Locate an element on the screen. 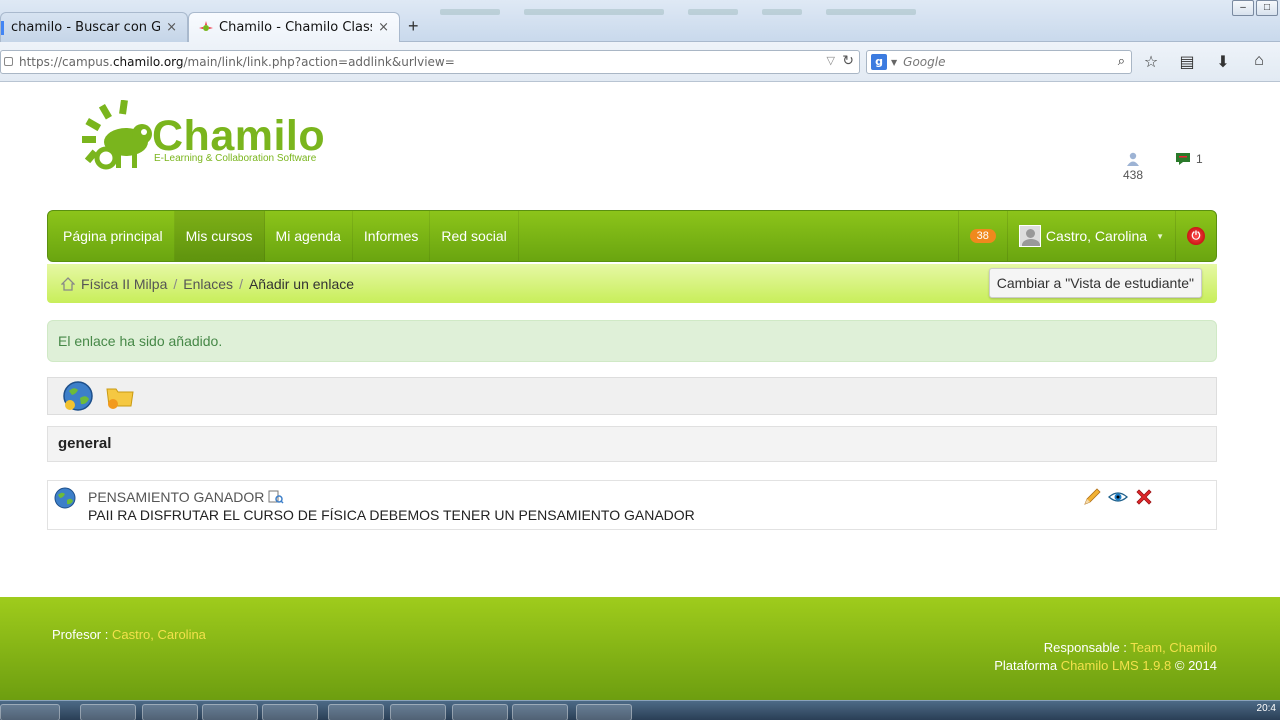 Image resolution: width=1280 pixels, height=720 pixels. category-header: general is located at coordinates (632, 444).